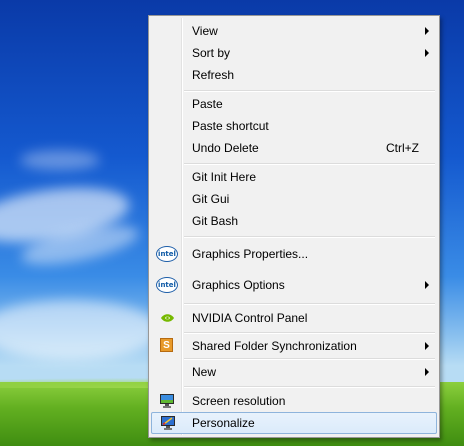  I want to click on menu-item-screen-resolution: Screen resolution, so click(294, 401).